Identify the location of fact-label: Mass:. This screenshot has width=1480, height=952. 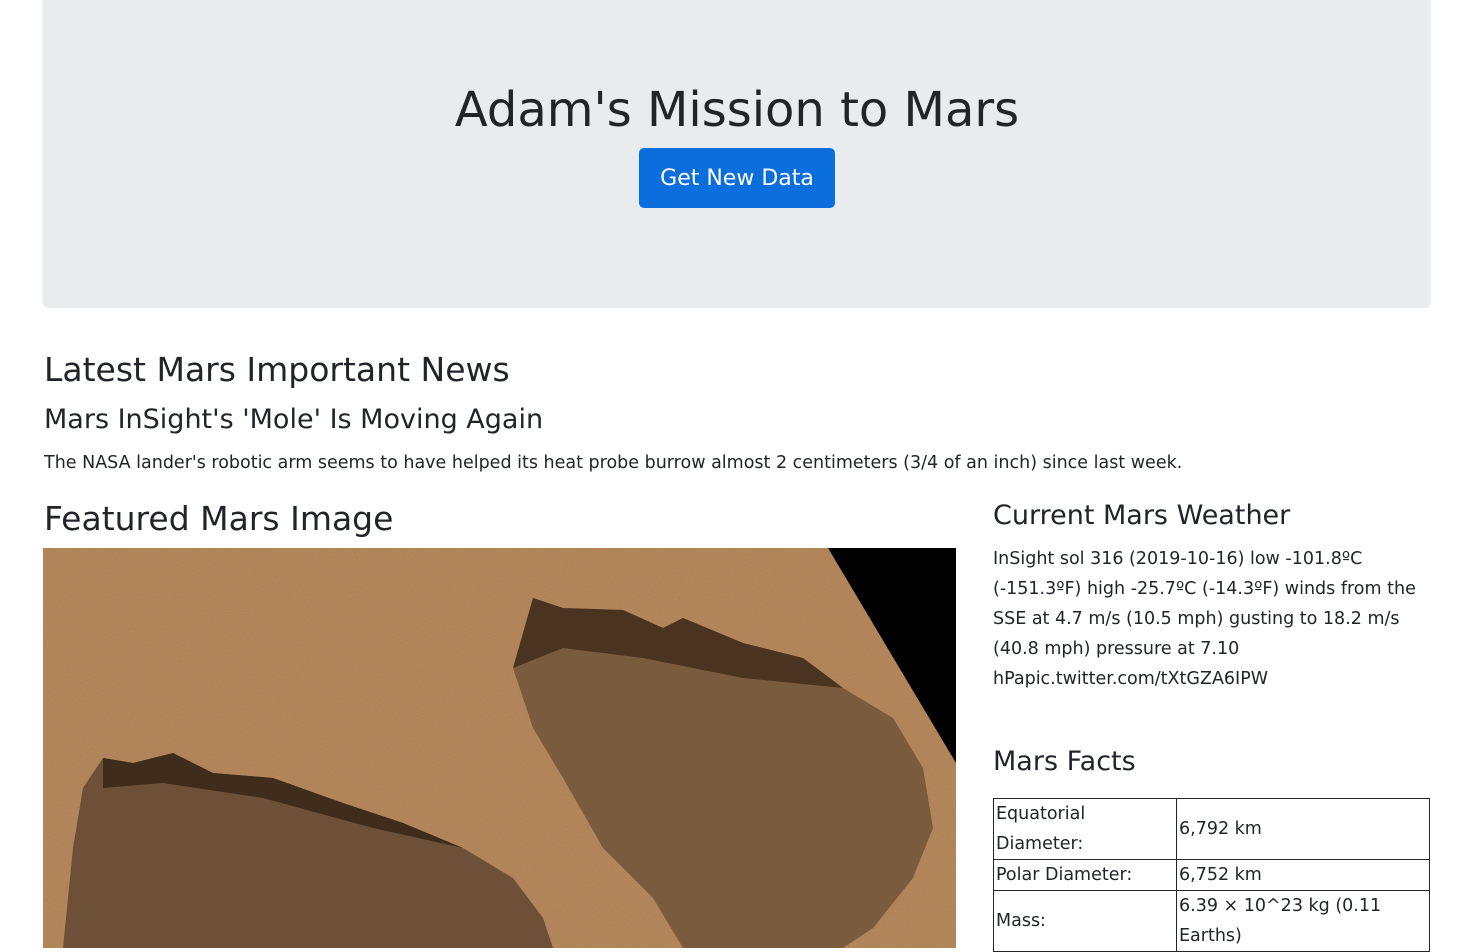
(1085, 921).